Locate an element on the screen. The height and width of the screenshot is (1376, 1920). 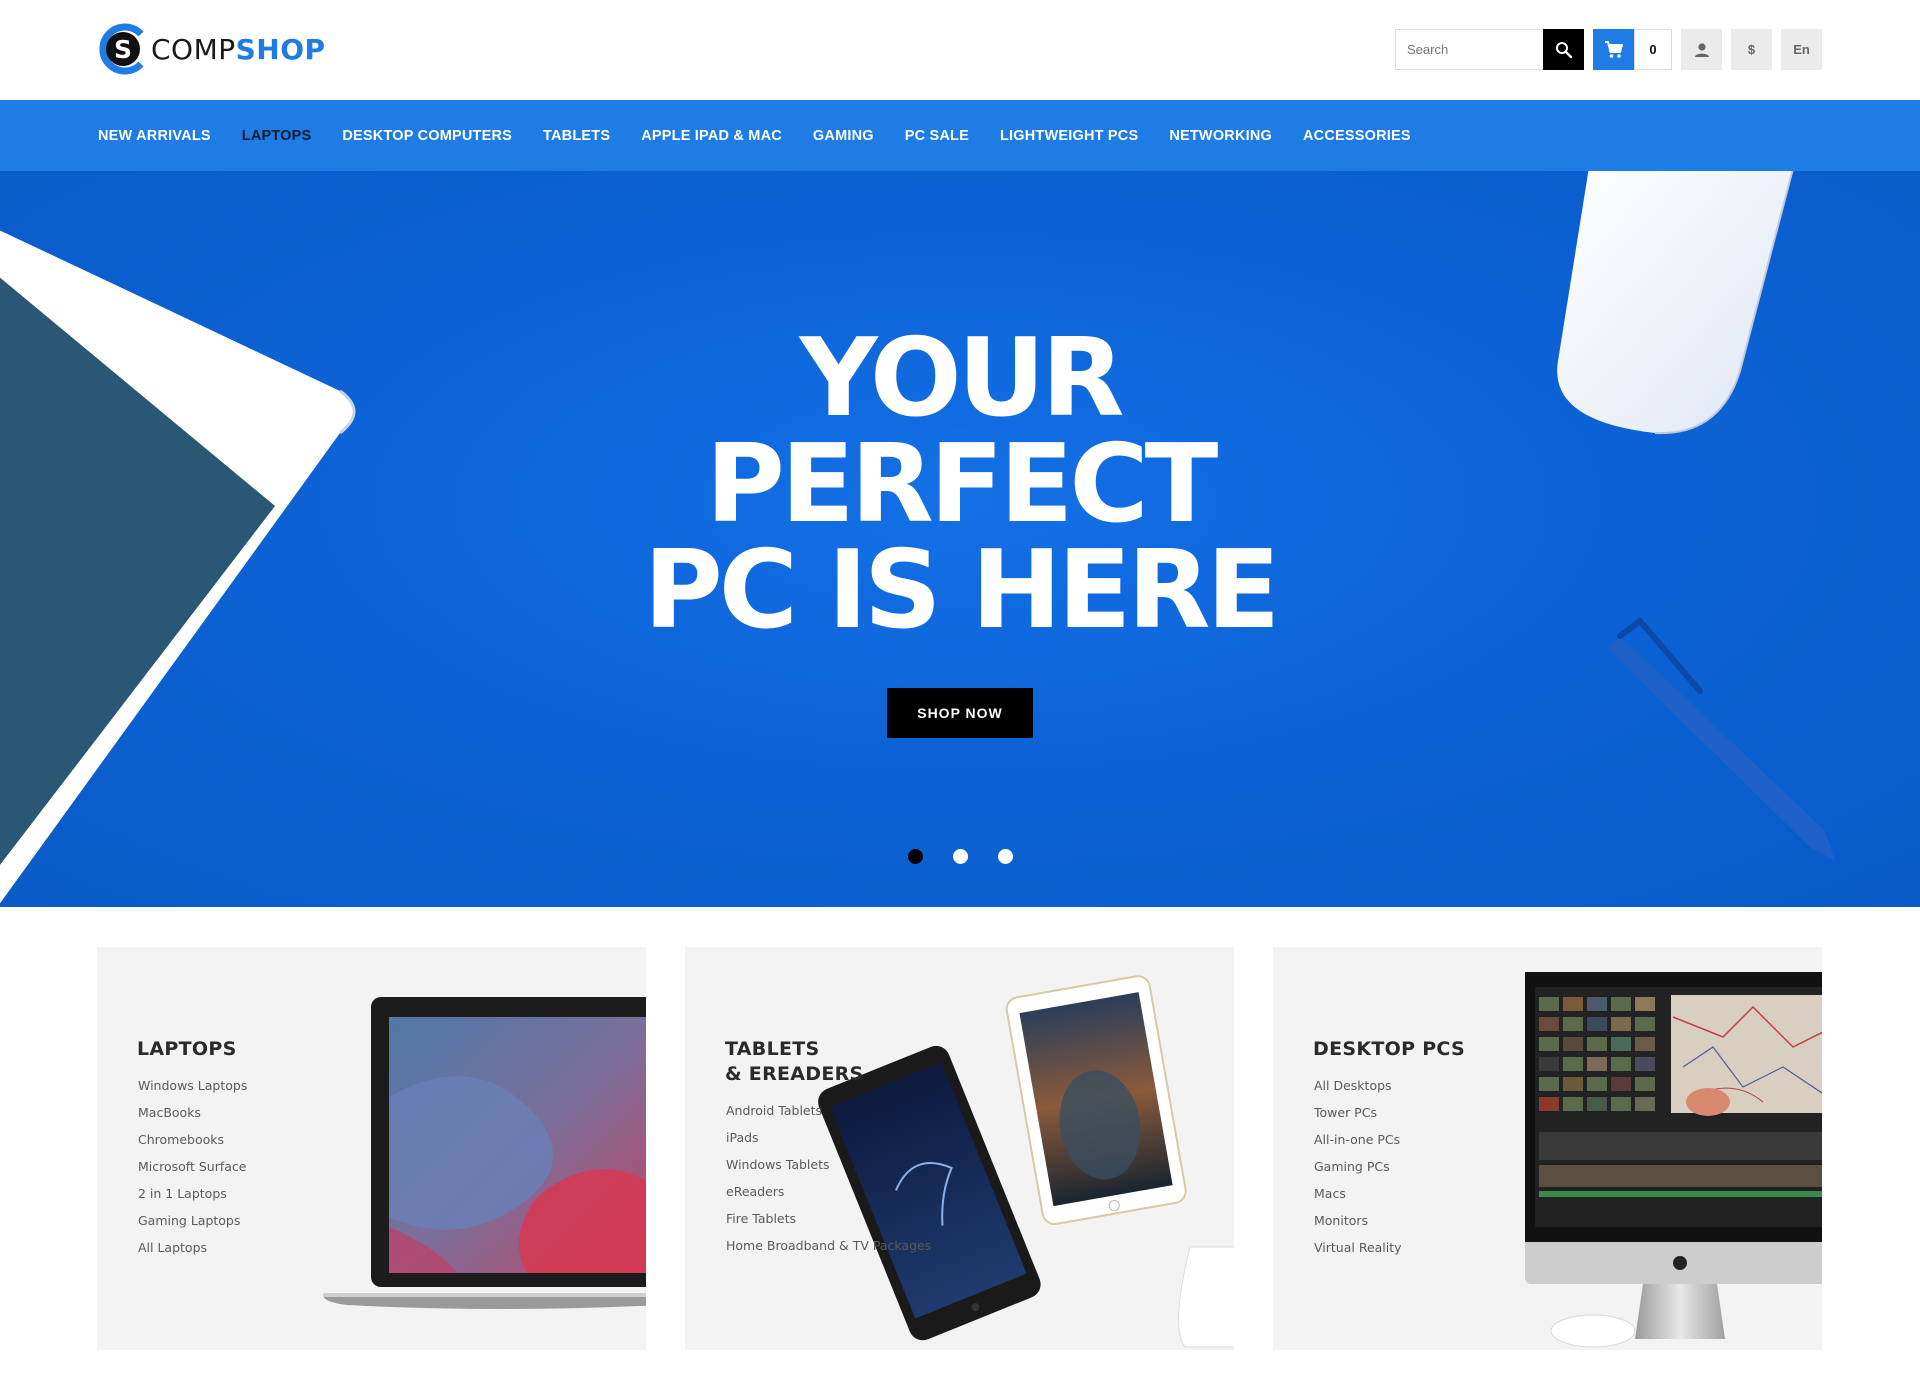
cart-count-badge: 0 is located at coordinates (1653, 49).